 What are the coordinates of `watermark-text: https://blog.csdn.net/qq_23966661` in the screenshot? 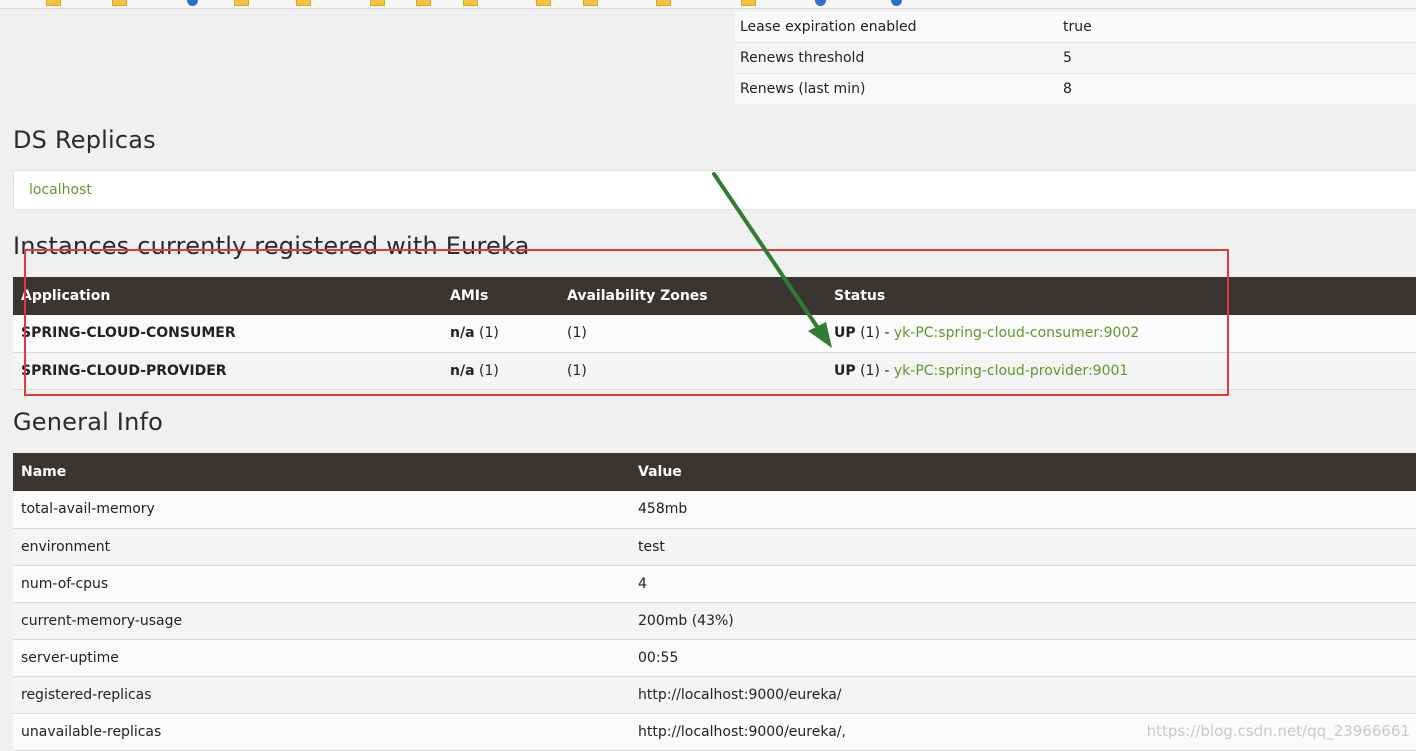 It's located at (1278, 731).